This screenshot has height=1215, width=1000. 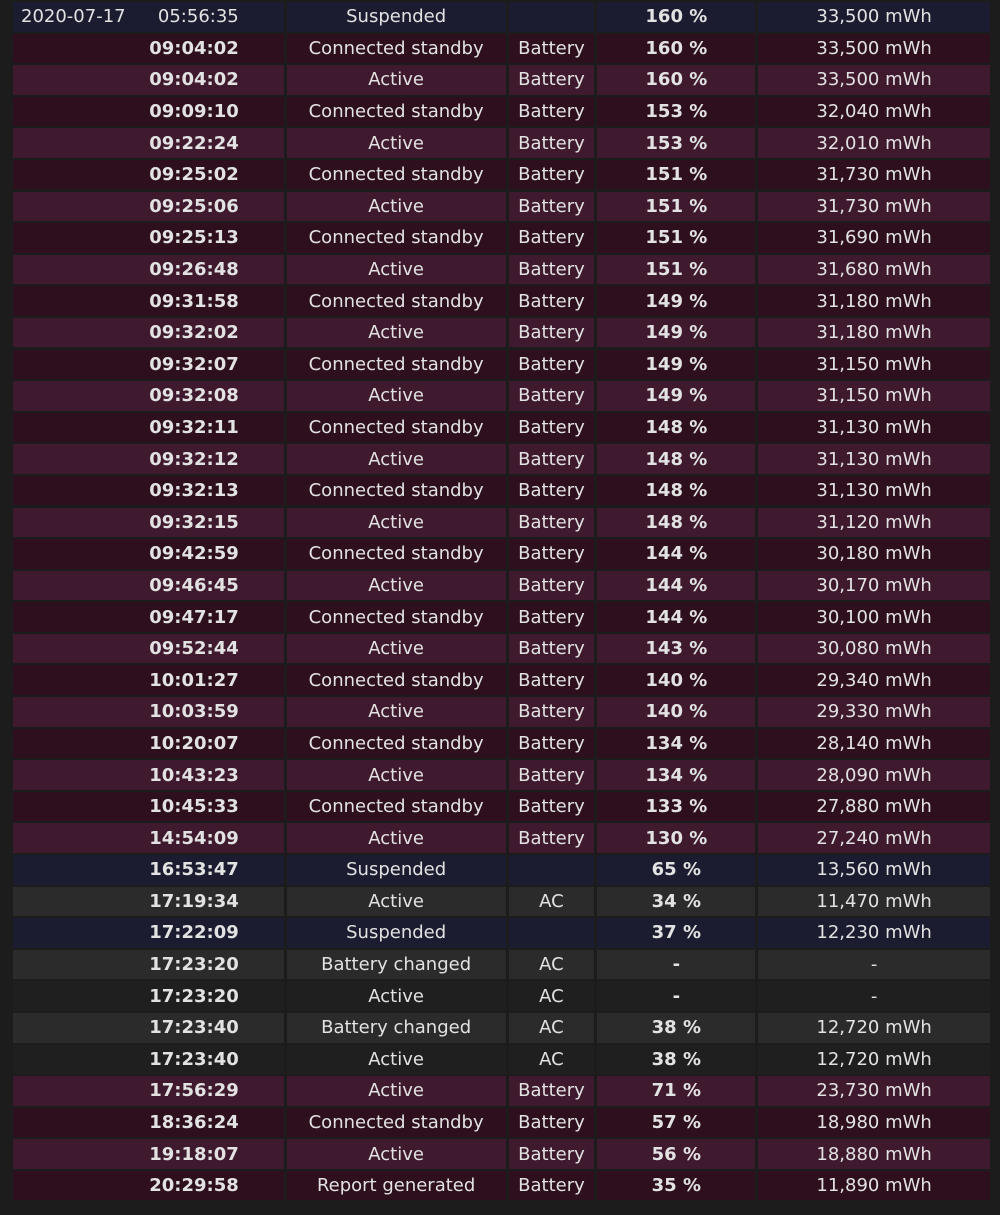 What do you see at coordinates (501, 585) in the screenshot?
I see `table-row: 09:46:45 Active Battery 144 % 30,170 mWh` at bounding box center [501, 585].